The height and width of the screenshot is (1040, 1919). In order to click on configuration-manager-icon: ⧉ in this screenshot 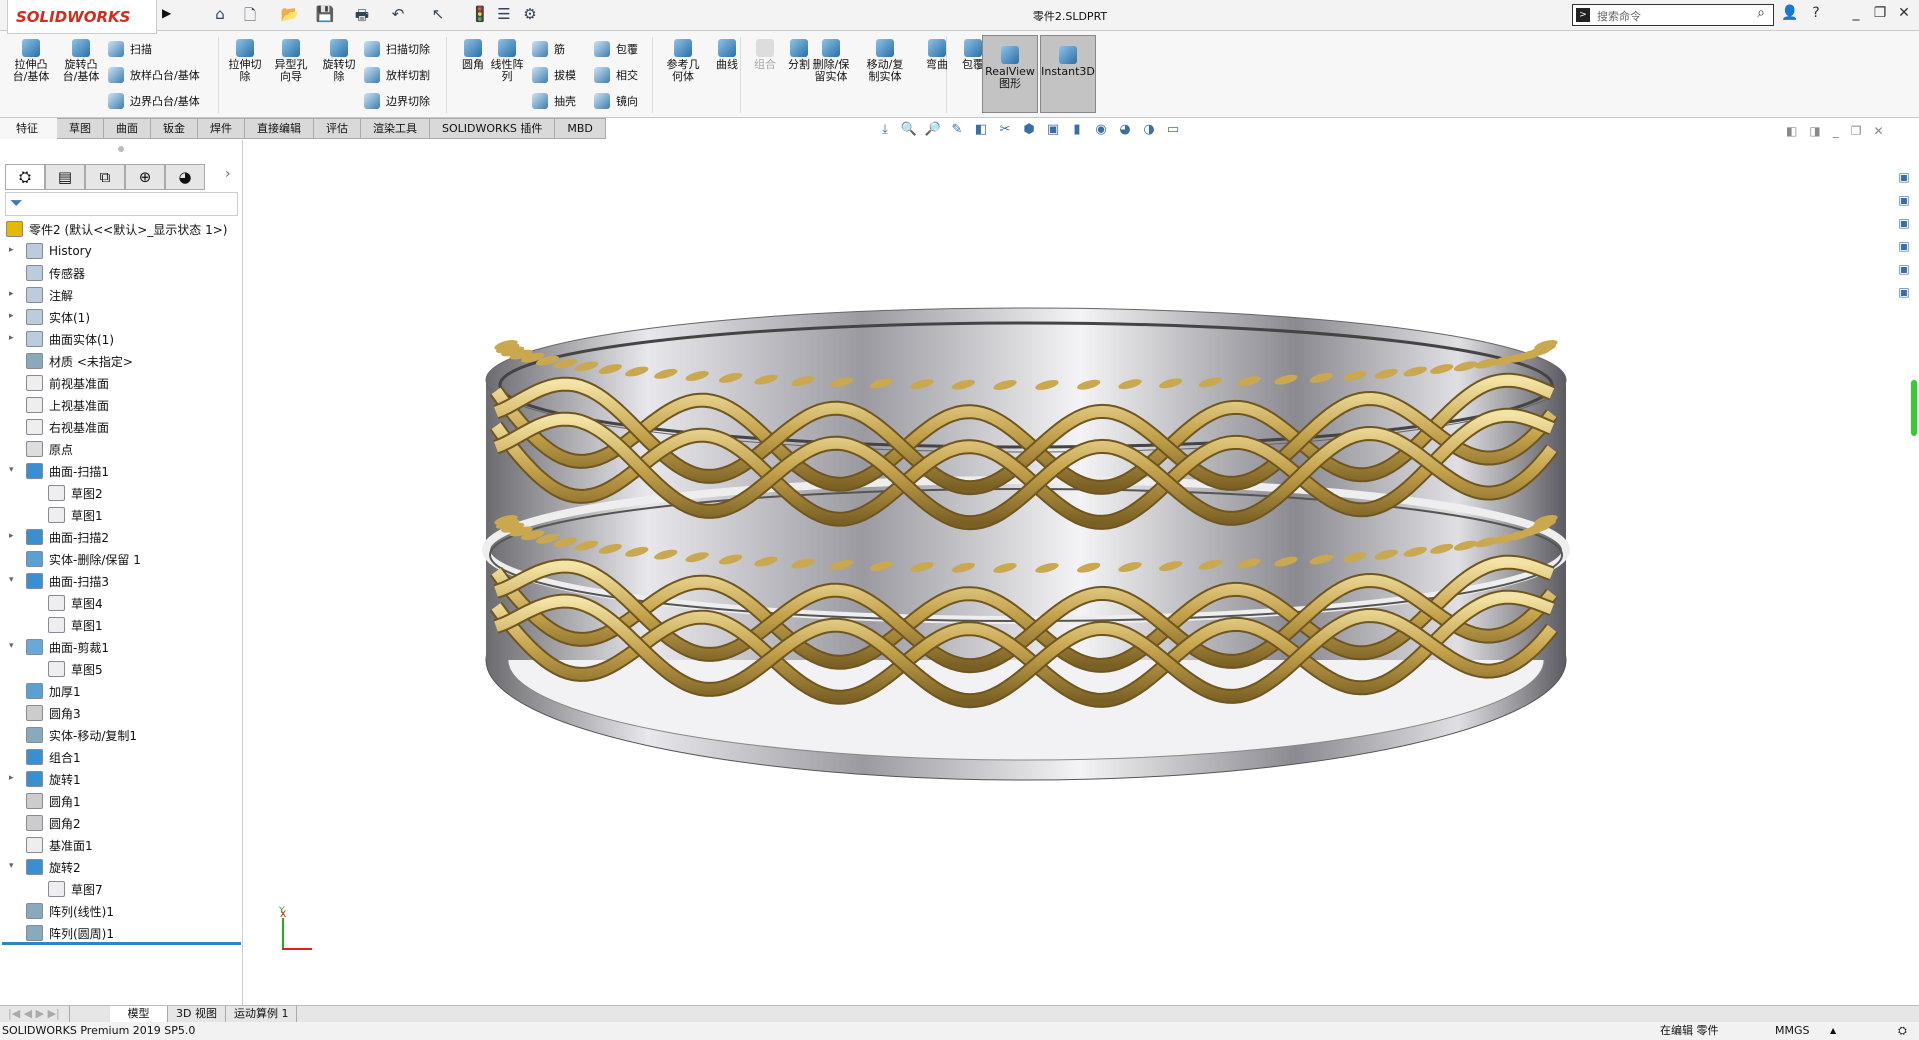, I will do `click(105, 177)`.